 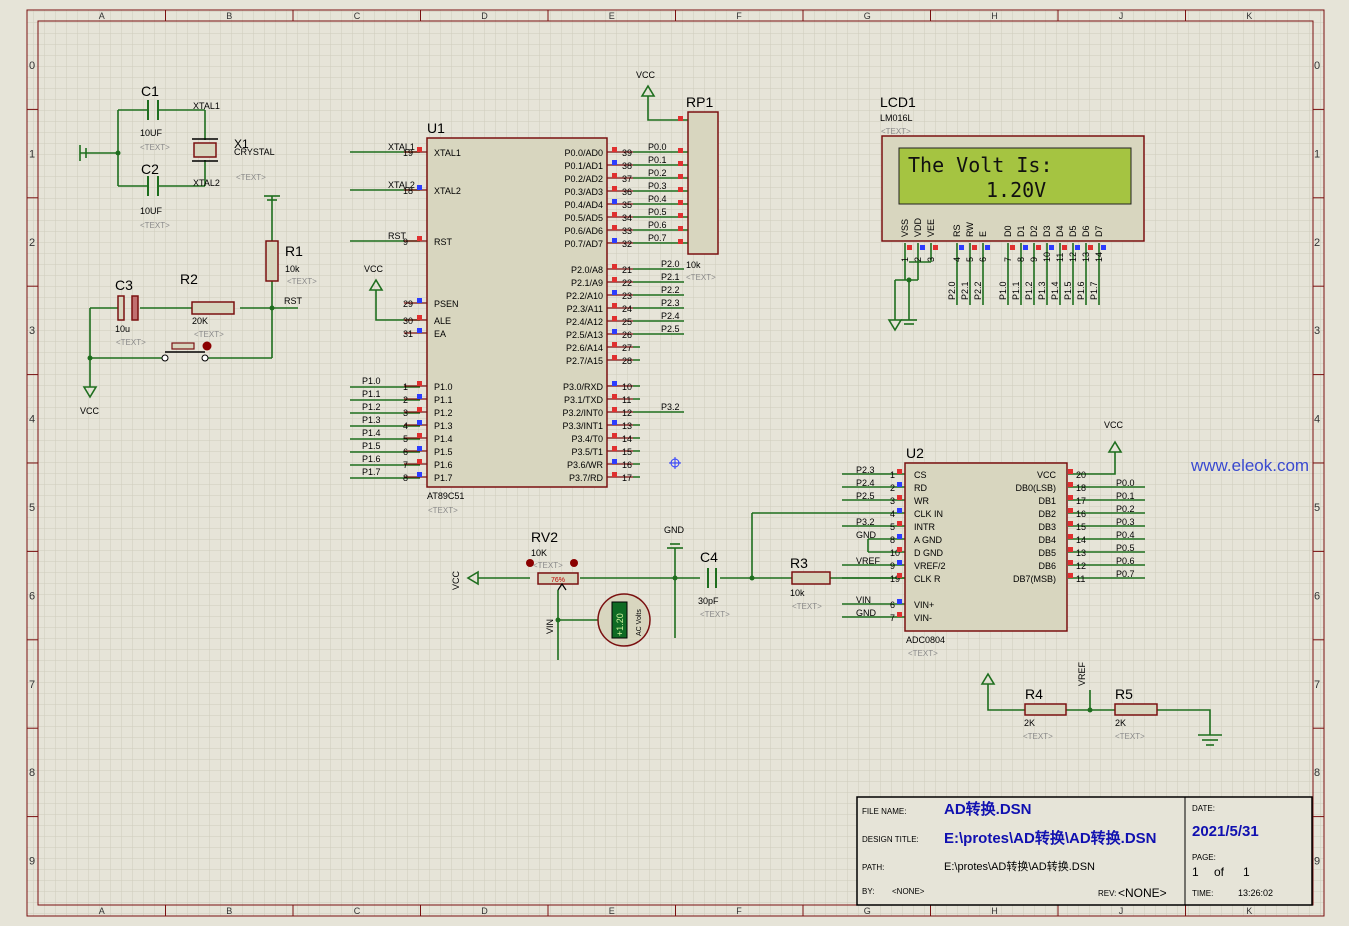 What do you see at coordinates (447, 191) in the screenshot?
I see `u1-pin-name: XTAL2` at bounding box center [447, 191].